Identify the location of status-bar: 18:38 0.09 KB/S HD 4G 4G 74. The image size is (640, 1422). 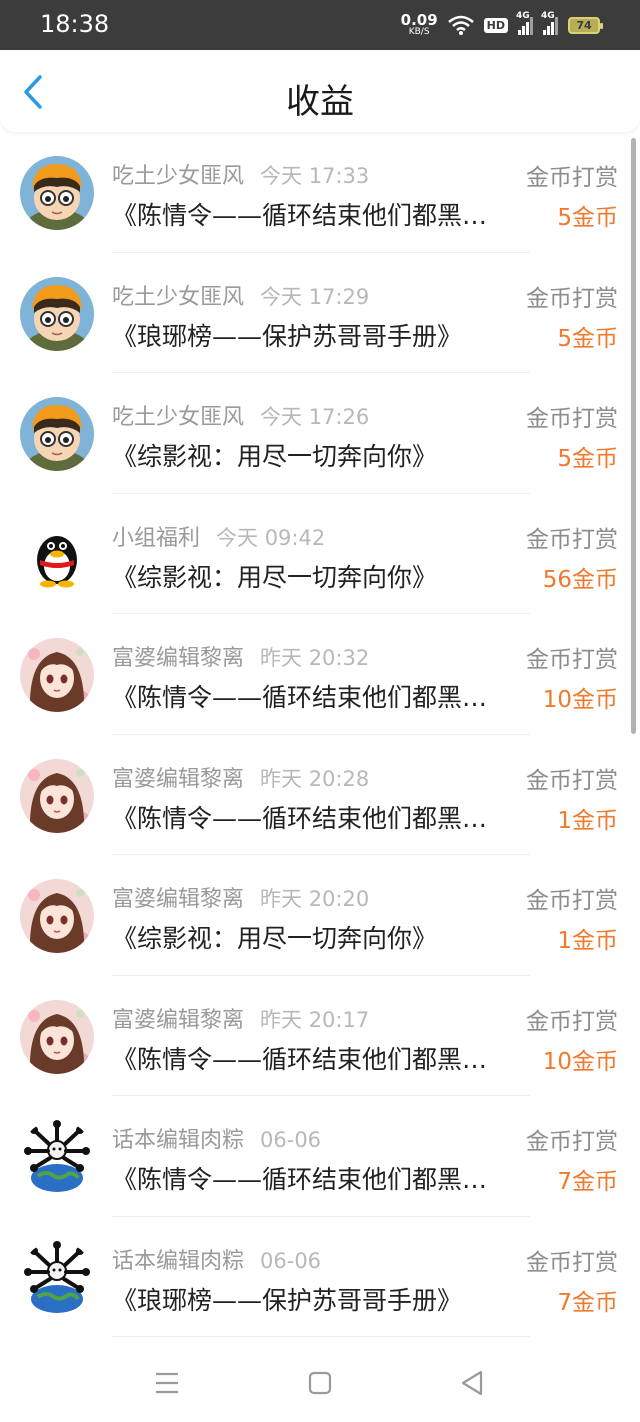
(320, 25).